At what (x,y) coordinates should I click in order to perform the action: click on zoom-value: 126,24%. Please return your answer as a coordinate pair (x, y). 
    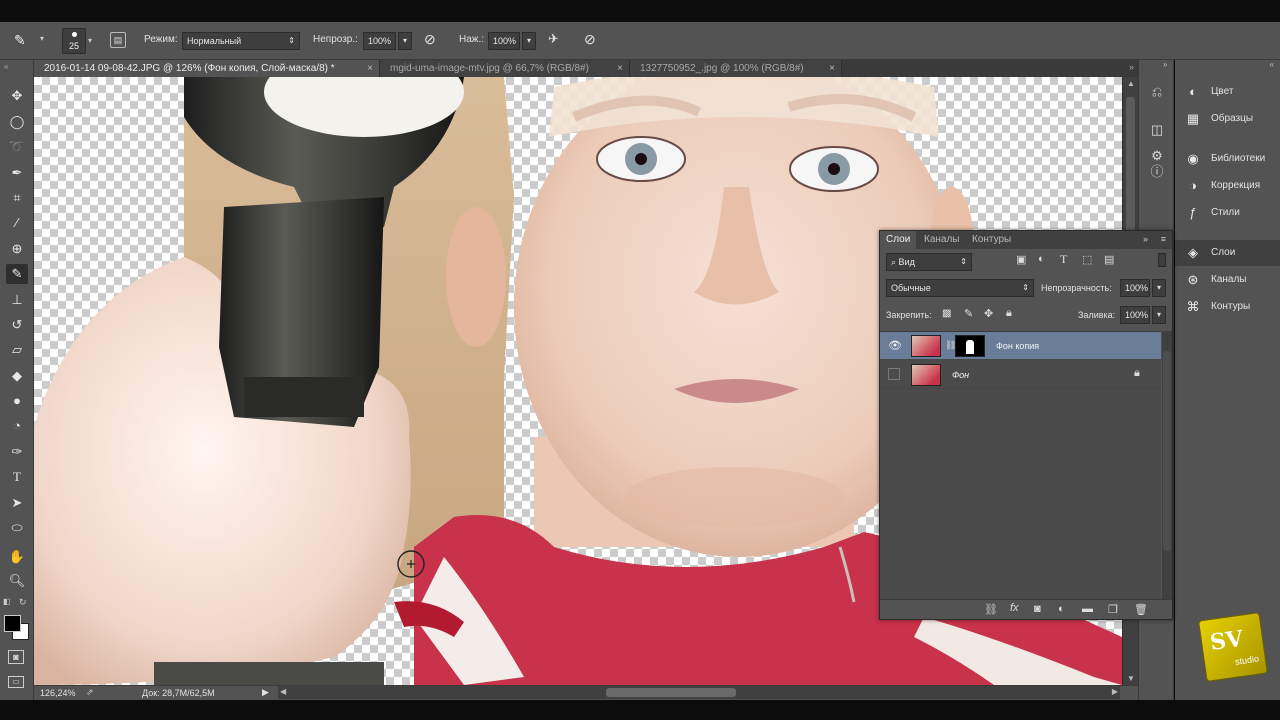
    Looking at the image, I should click on (58, 693).